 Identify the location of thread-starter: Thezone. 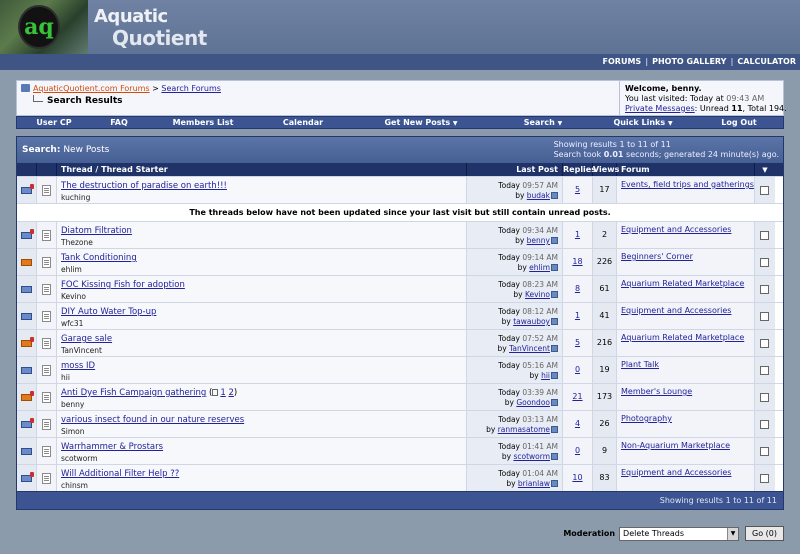
(263, 242).